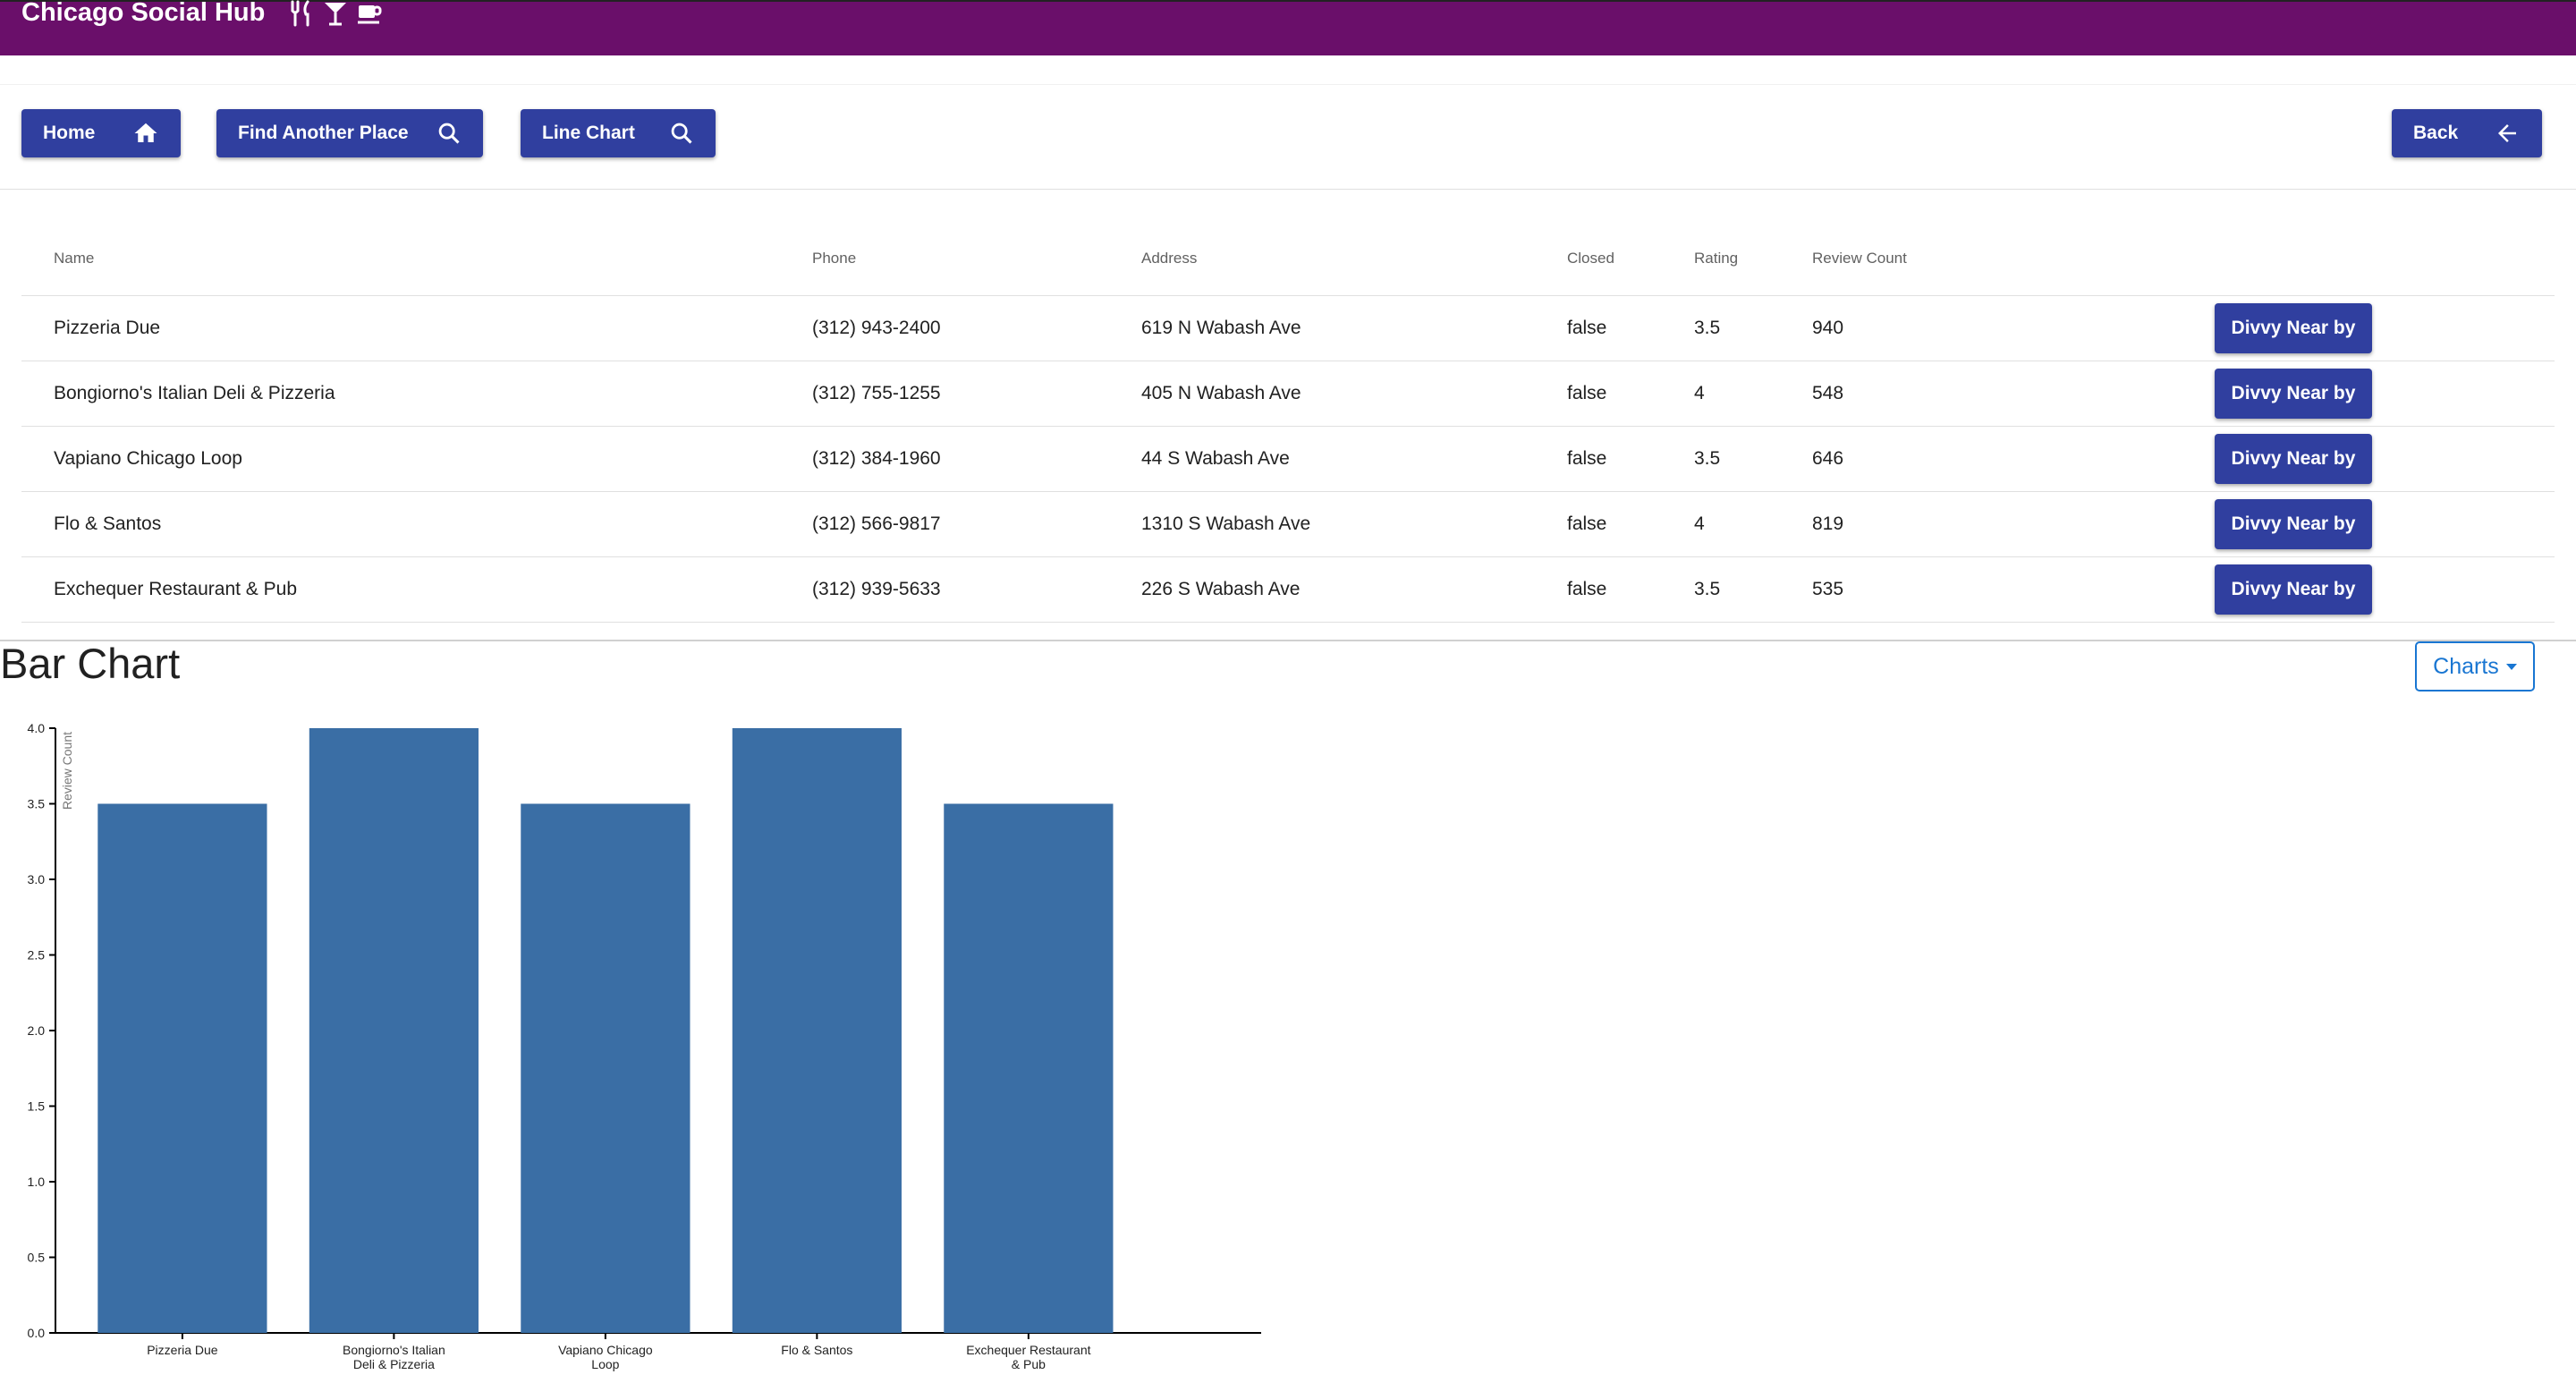  Describe the element at coordinates (175, 589) in the screenshot. I see `cell-name: Exchequer Restaurant & Pub` at that location.